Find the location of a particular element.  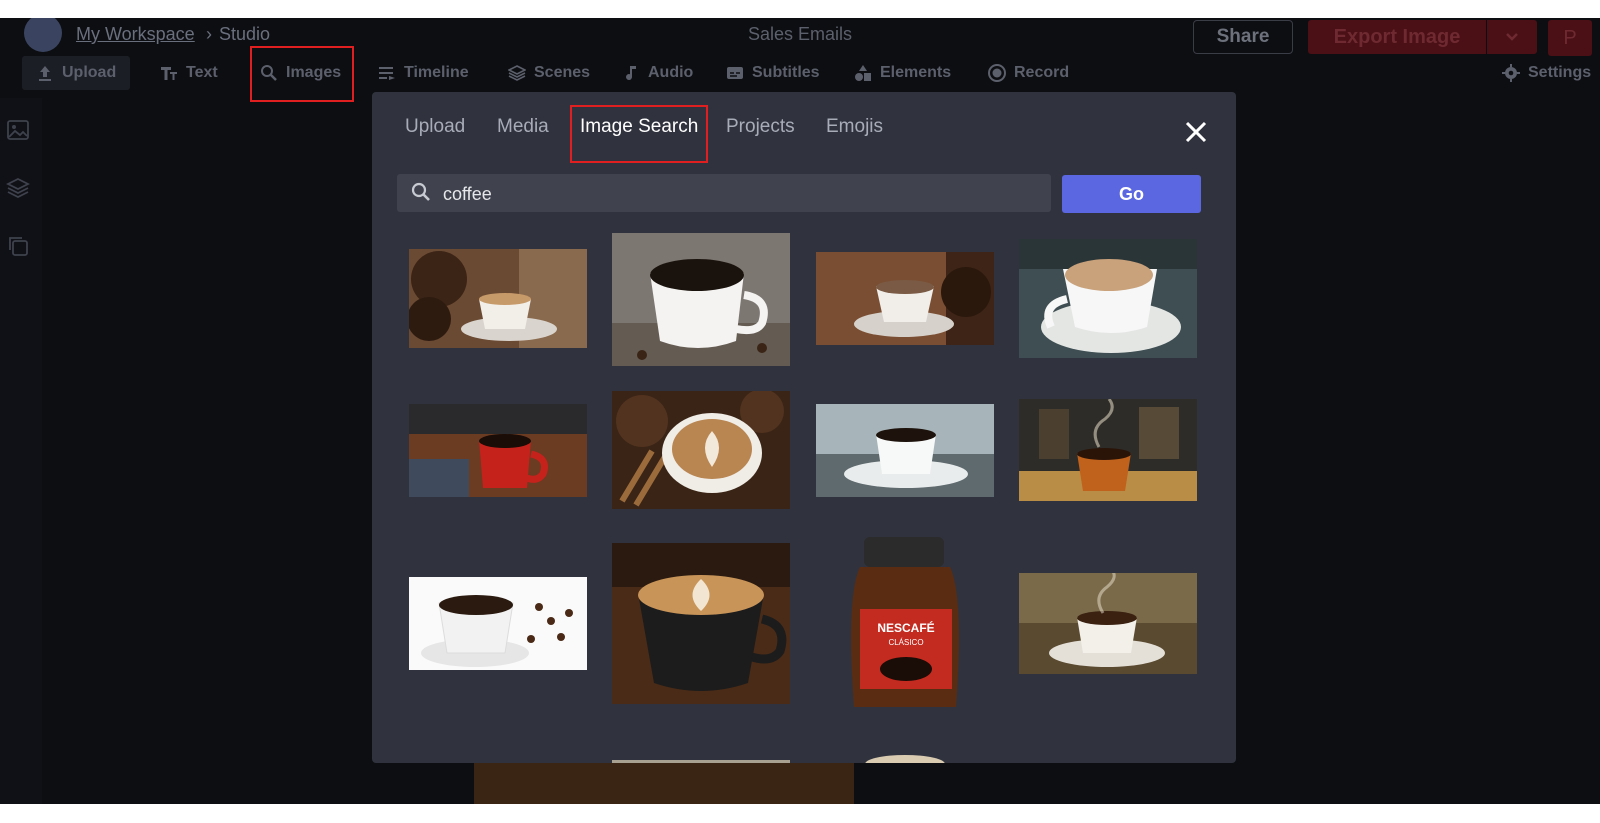

toolbar-scenes: Scenes is located at coordinates (549, 73).